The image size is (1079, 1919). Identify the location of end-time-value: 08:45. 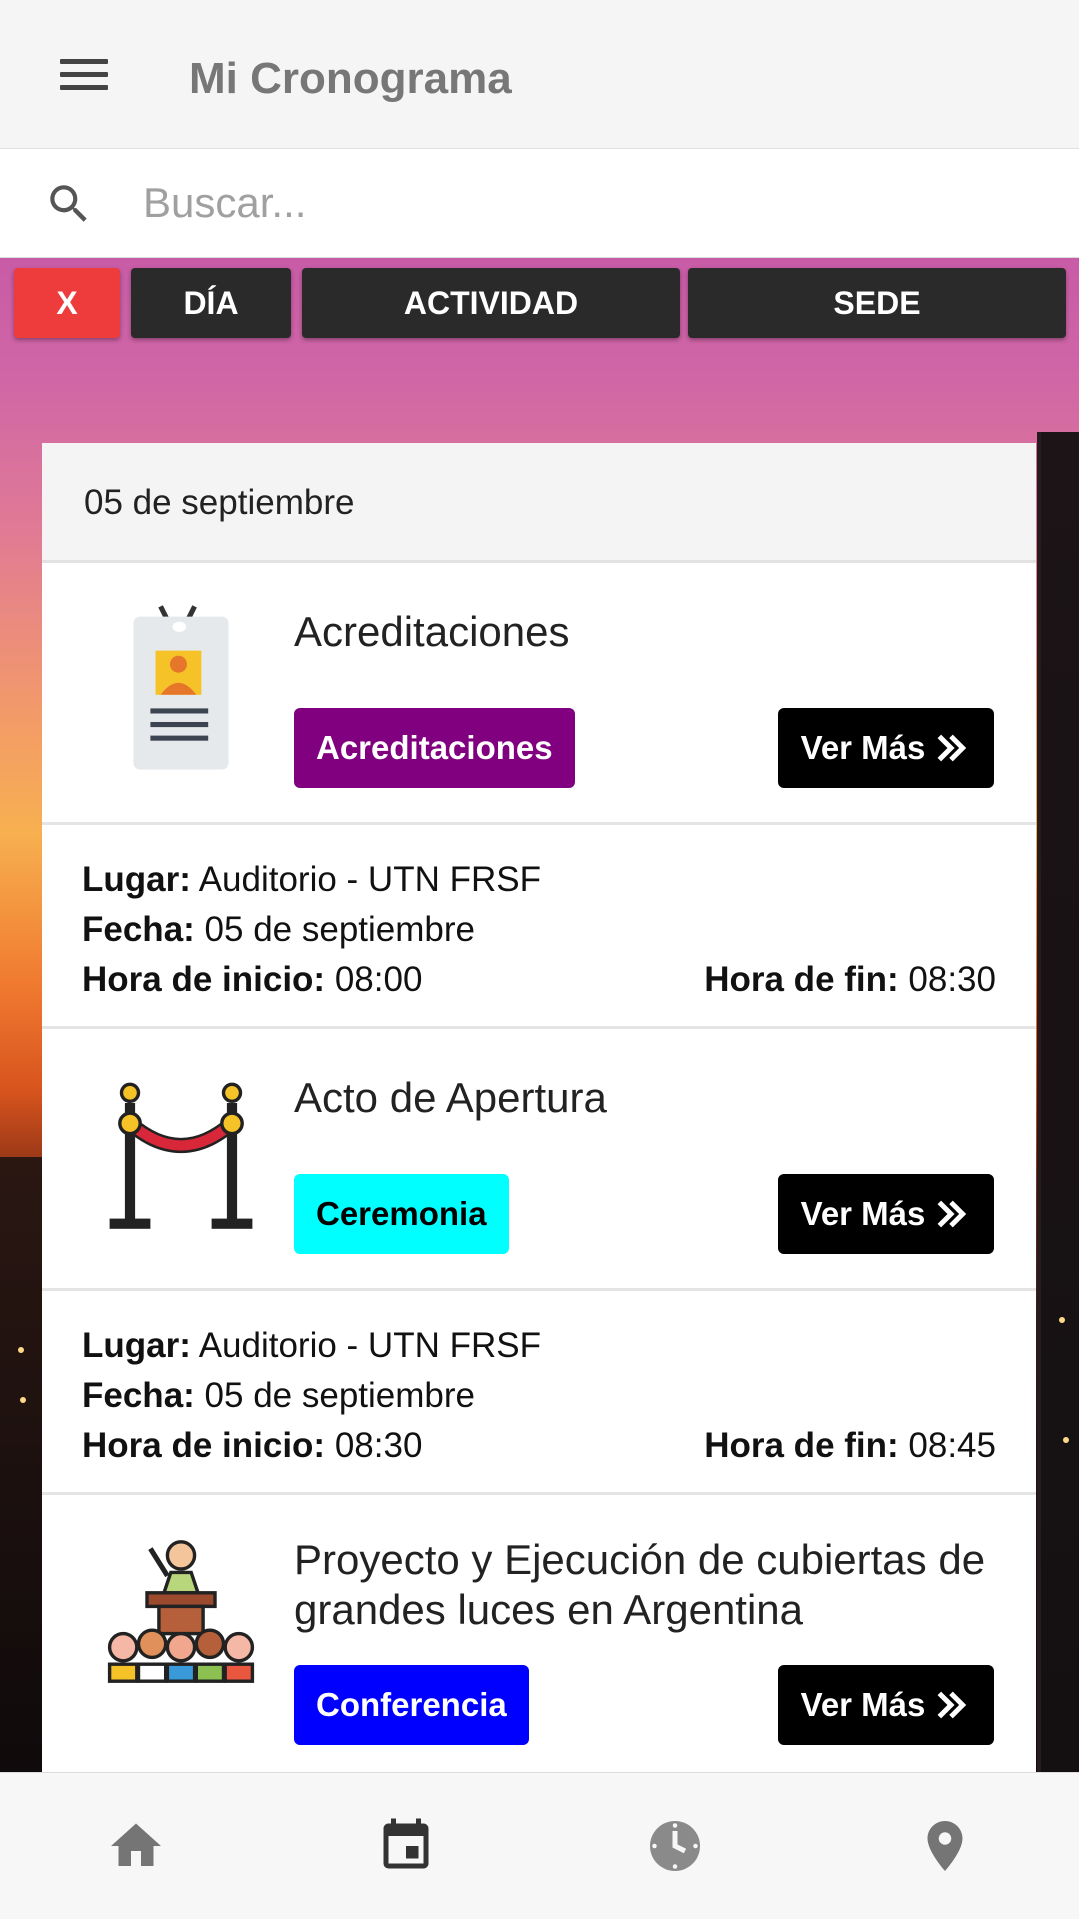
(952, 1445).